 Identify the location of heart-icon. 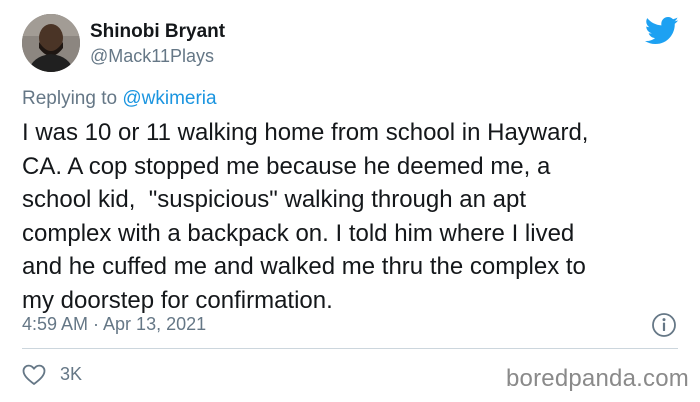
(34, 375).